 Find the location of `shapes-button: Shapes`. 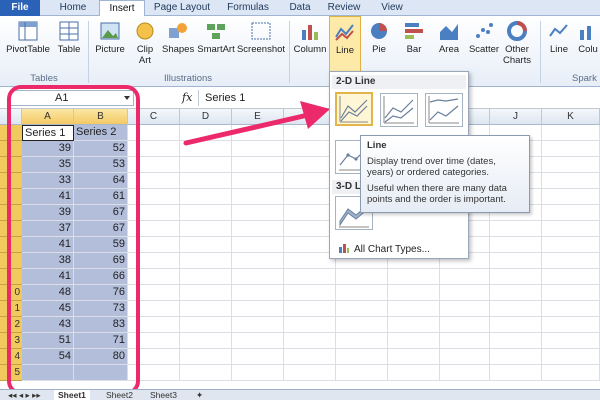

shapes-button: Shapes is located at coordinates (178, 37).